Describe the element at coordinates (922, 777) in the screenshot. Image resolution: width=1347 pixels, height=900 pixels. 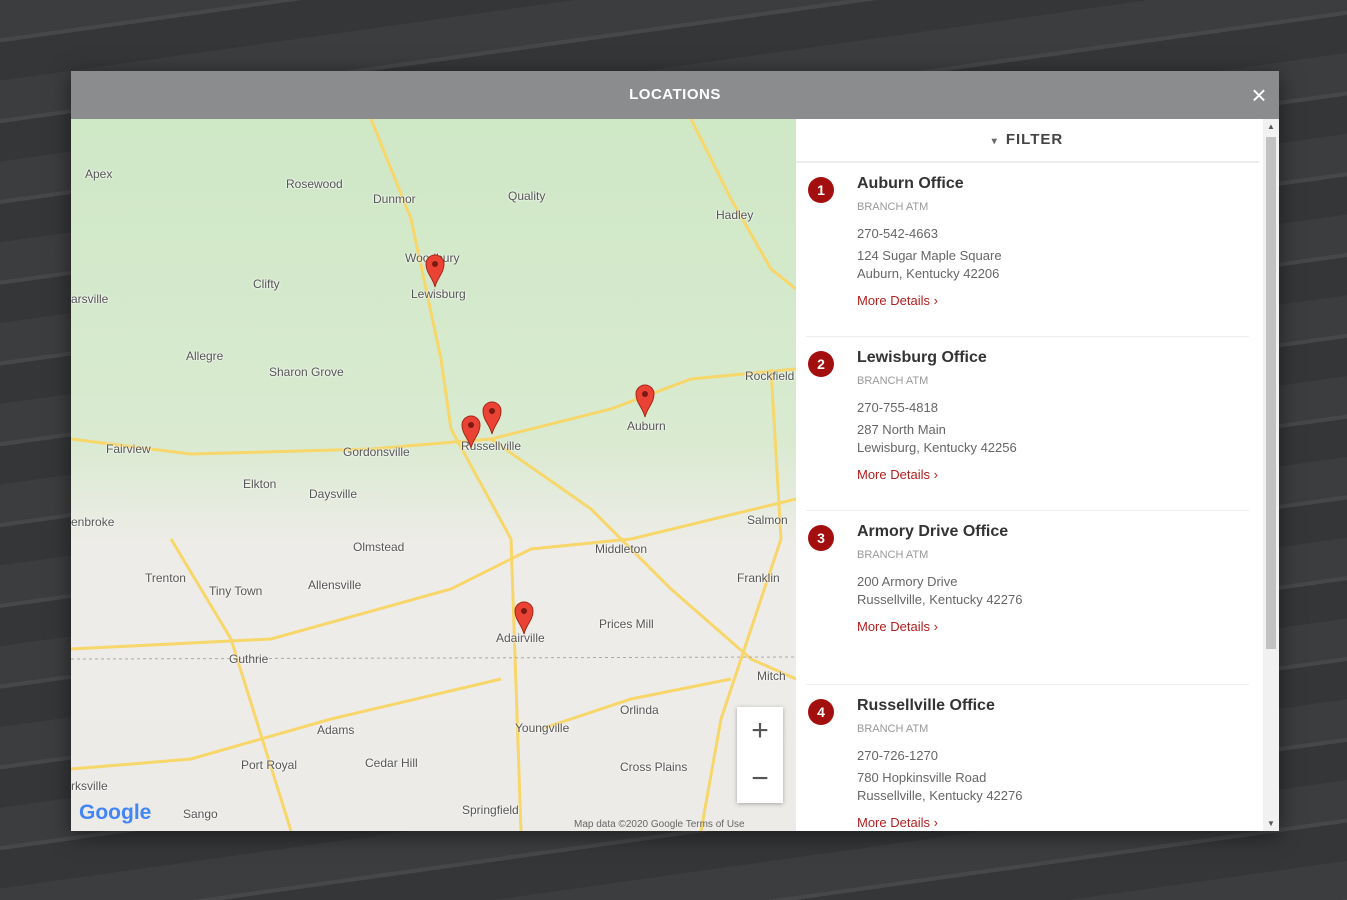
I see `location-address-line1: 780 Hopkinsville Road` at that location.